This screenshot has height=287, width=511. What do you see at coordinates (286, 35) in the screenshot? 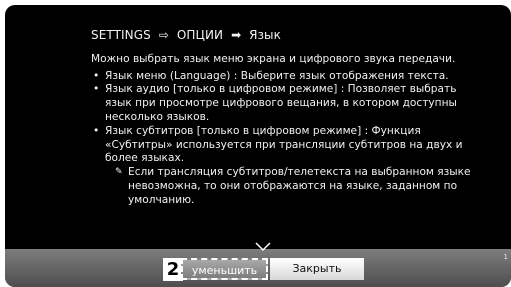
I see `breadcrumb: SETTINGS ⇨ ОПЦИИ ➡ Язык` at bounding box center [286, 35].